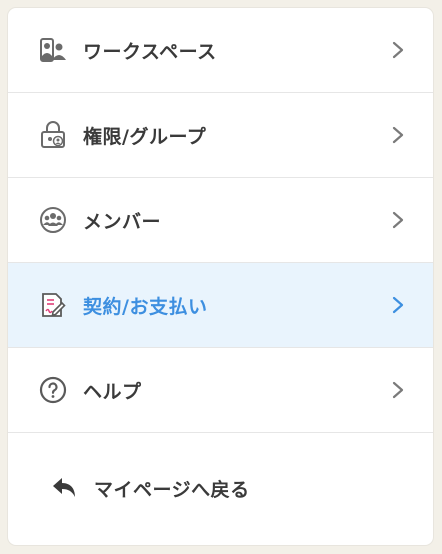  What do you see at coordinates (150, 51) in the screenshot?
I see `menu-item-label: ワークスペース` at bounding box center [150, 51].